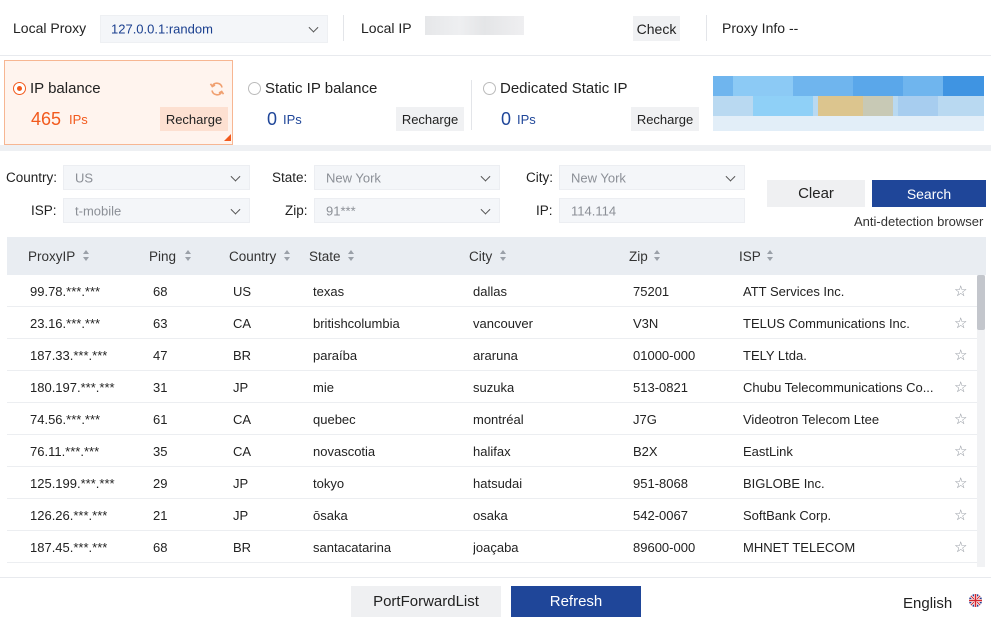 The width and height of the screenshot is (991, 622). What do you see at coordinates (242, 291) in the screenshot?
I see `cell-country: US` at bounding box center [242, 291].